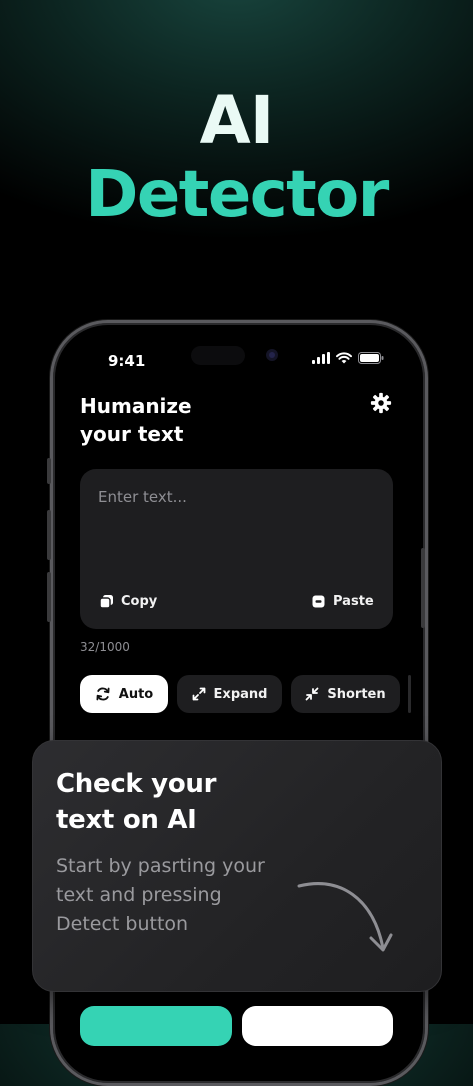 The height and width of the screenshot is (1086, 473). Describe the element at coordinates (156, 1026) in the screenshot. I see `detect-button` at that location.